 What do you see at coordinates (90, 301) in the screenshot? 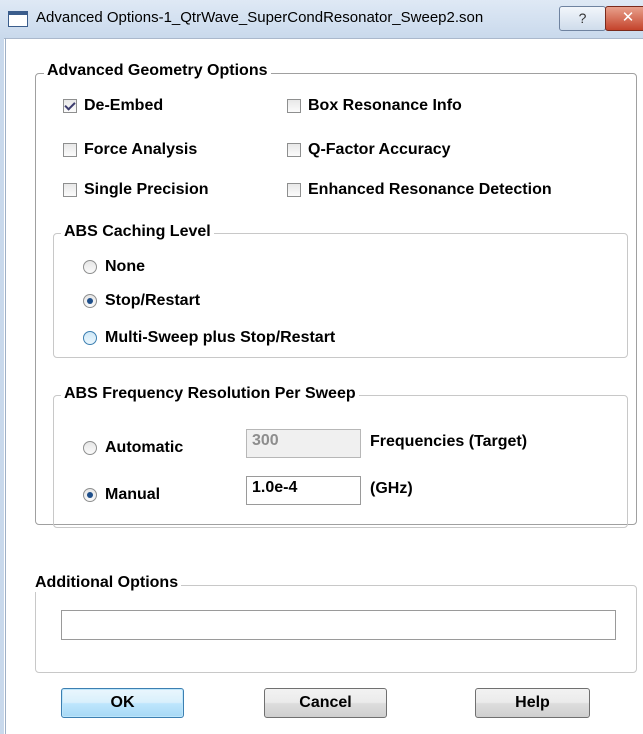
I see `caching-stop-restart-radio-icon` at bounding box center [90, 301].